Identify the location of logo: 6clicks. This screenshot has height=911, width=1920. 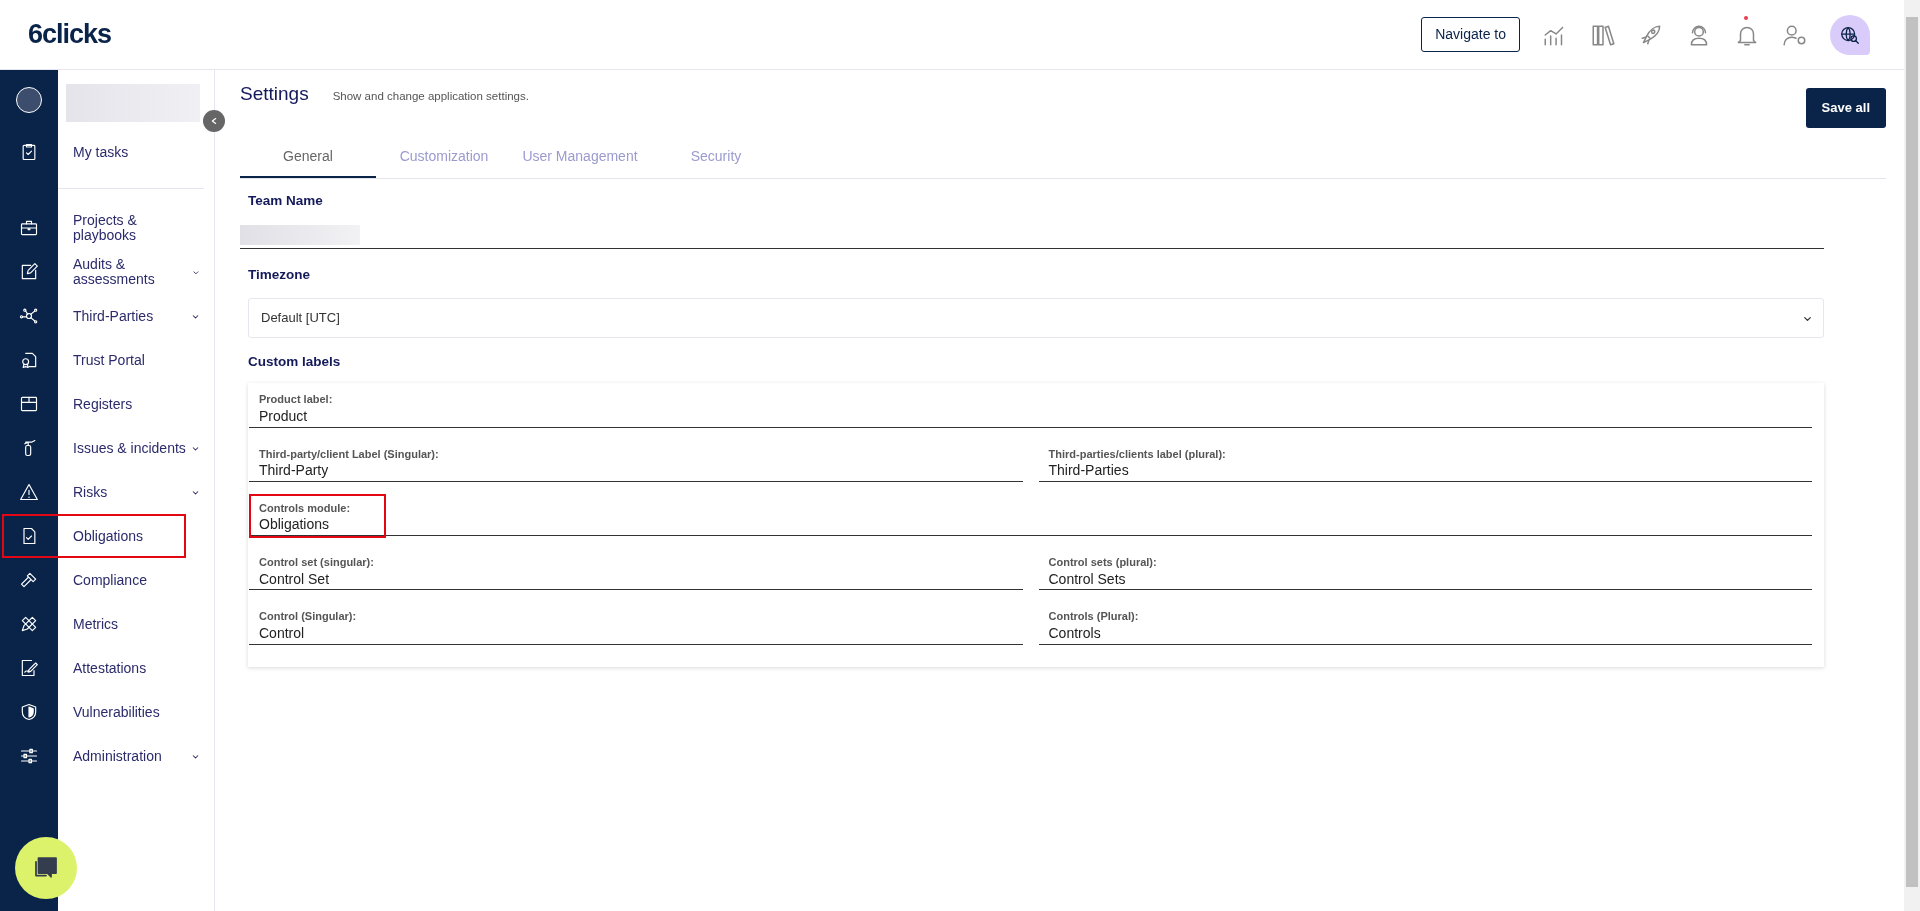
(70, 34).